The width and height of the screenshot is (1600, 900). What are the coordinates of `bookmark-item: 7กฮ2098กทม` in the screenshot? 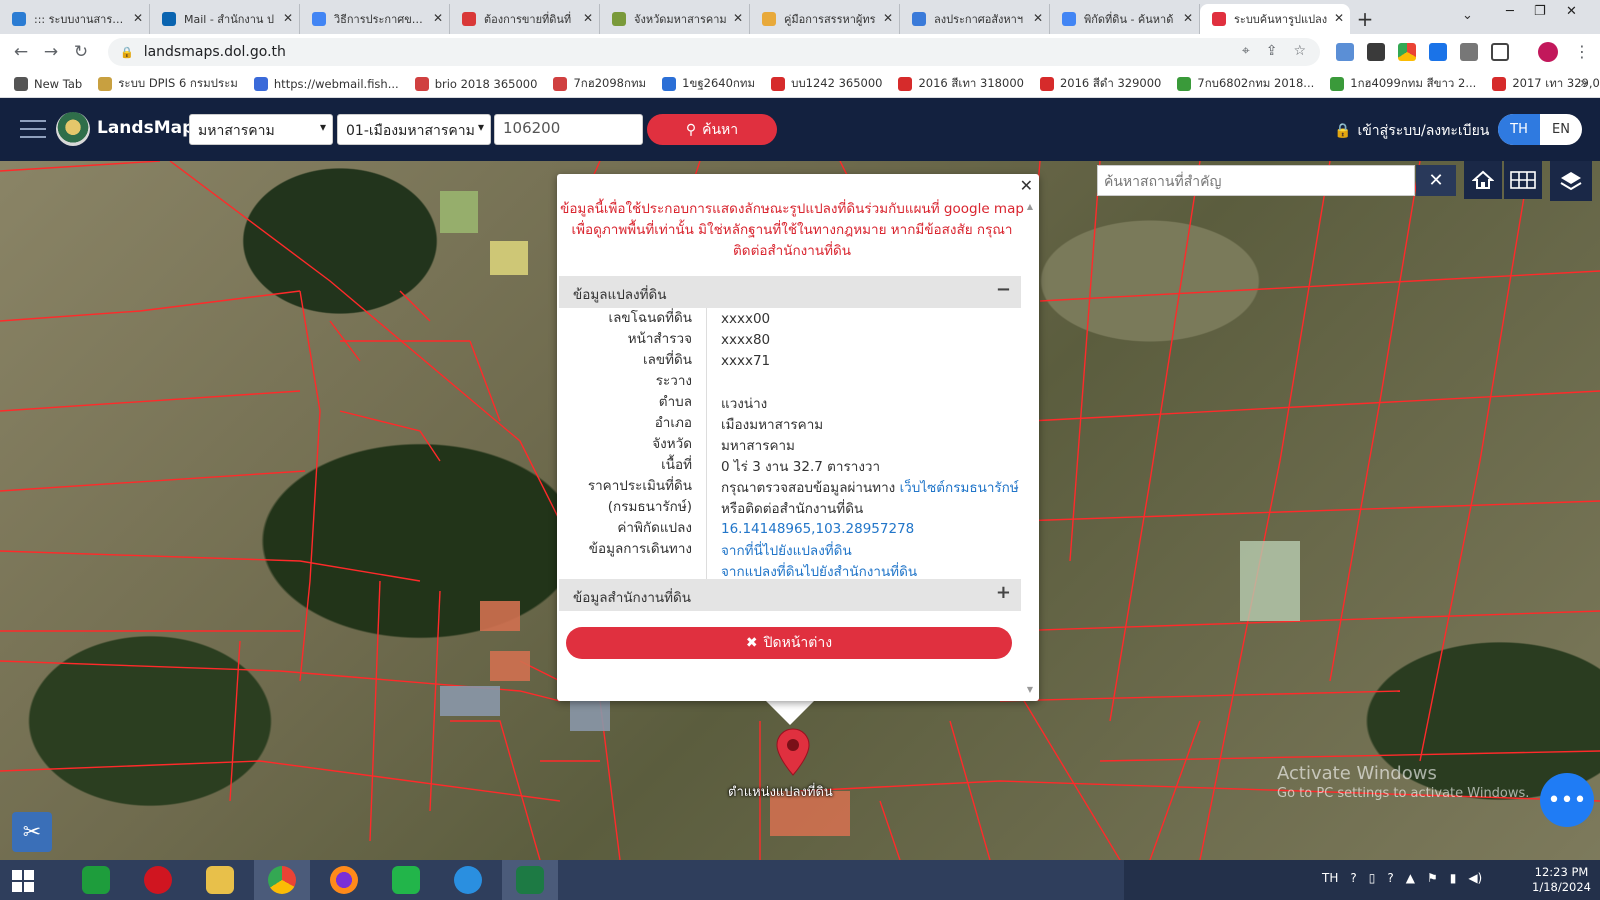 It's located at (599, 84).